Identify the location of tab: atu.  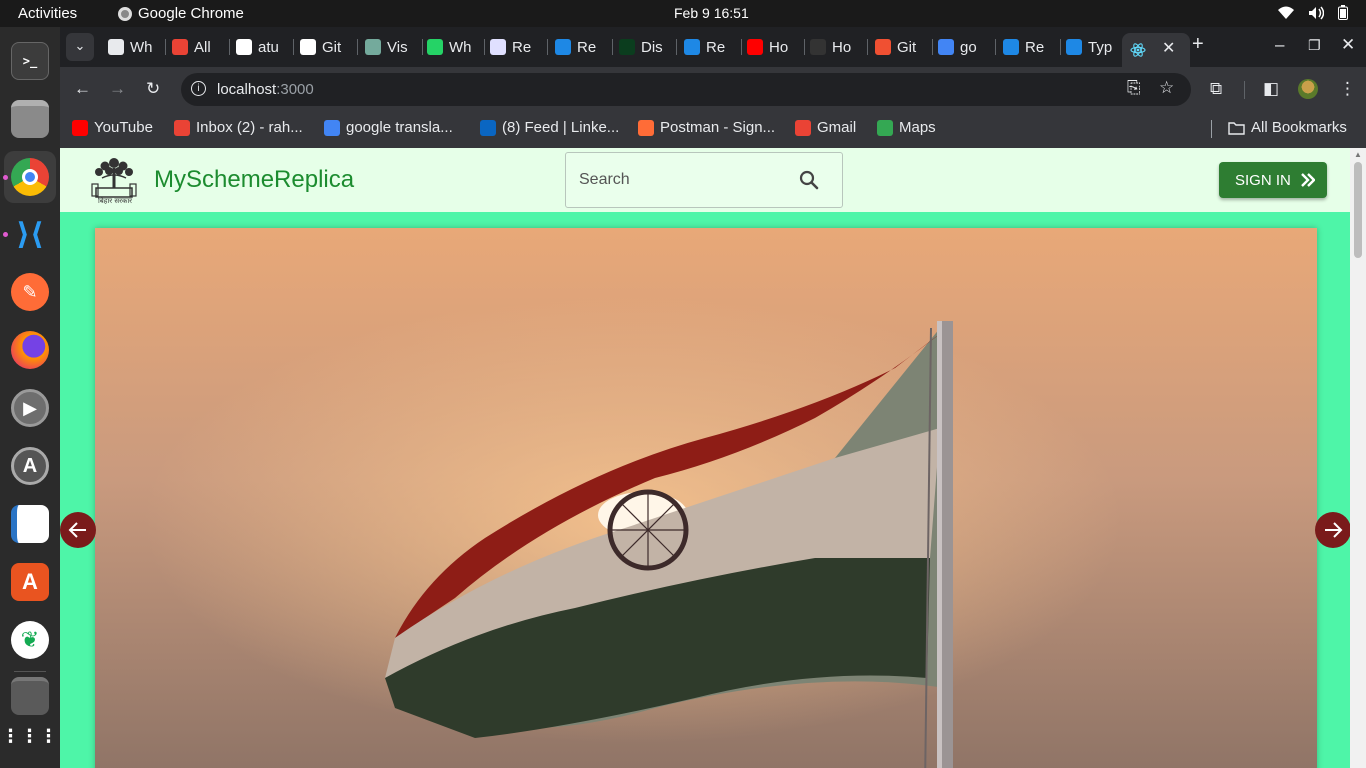
(265, 47).